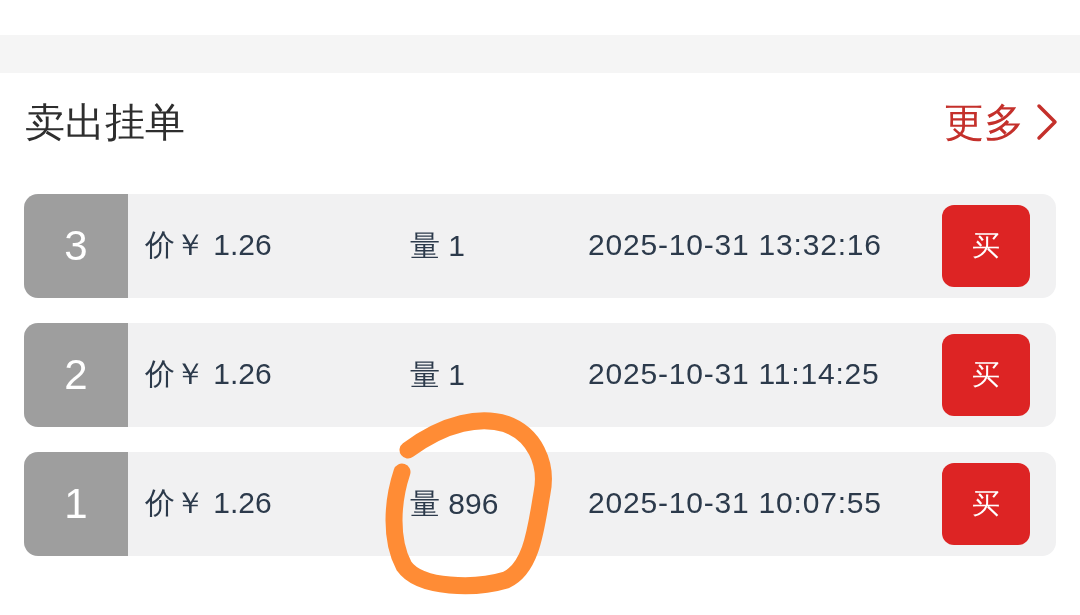  I want to click on datetime-text: 2025-10-31 11:14:25, so click(734, 373).